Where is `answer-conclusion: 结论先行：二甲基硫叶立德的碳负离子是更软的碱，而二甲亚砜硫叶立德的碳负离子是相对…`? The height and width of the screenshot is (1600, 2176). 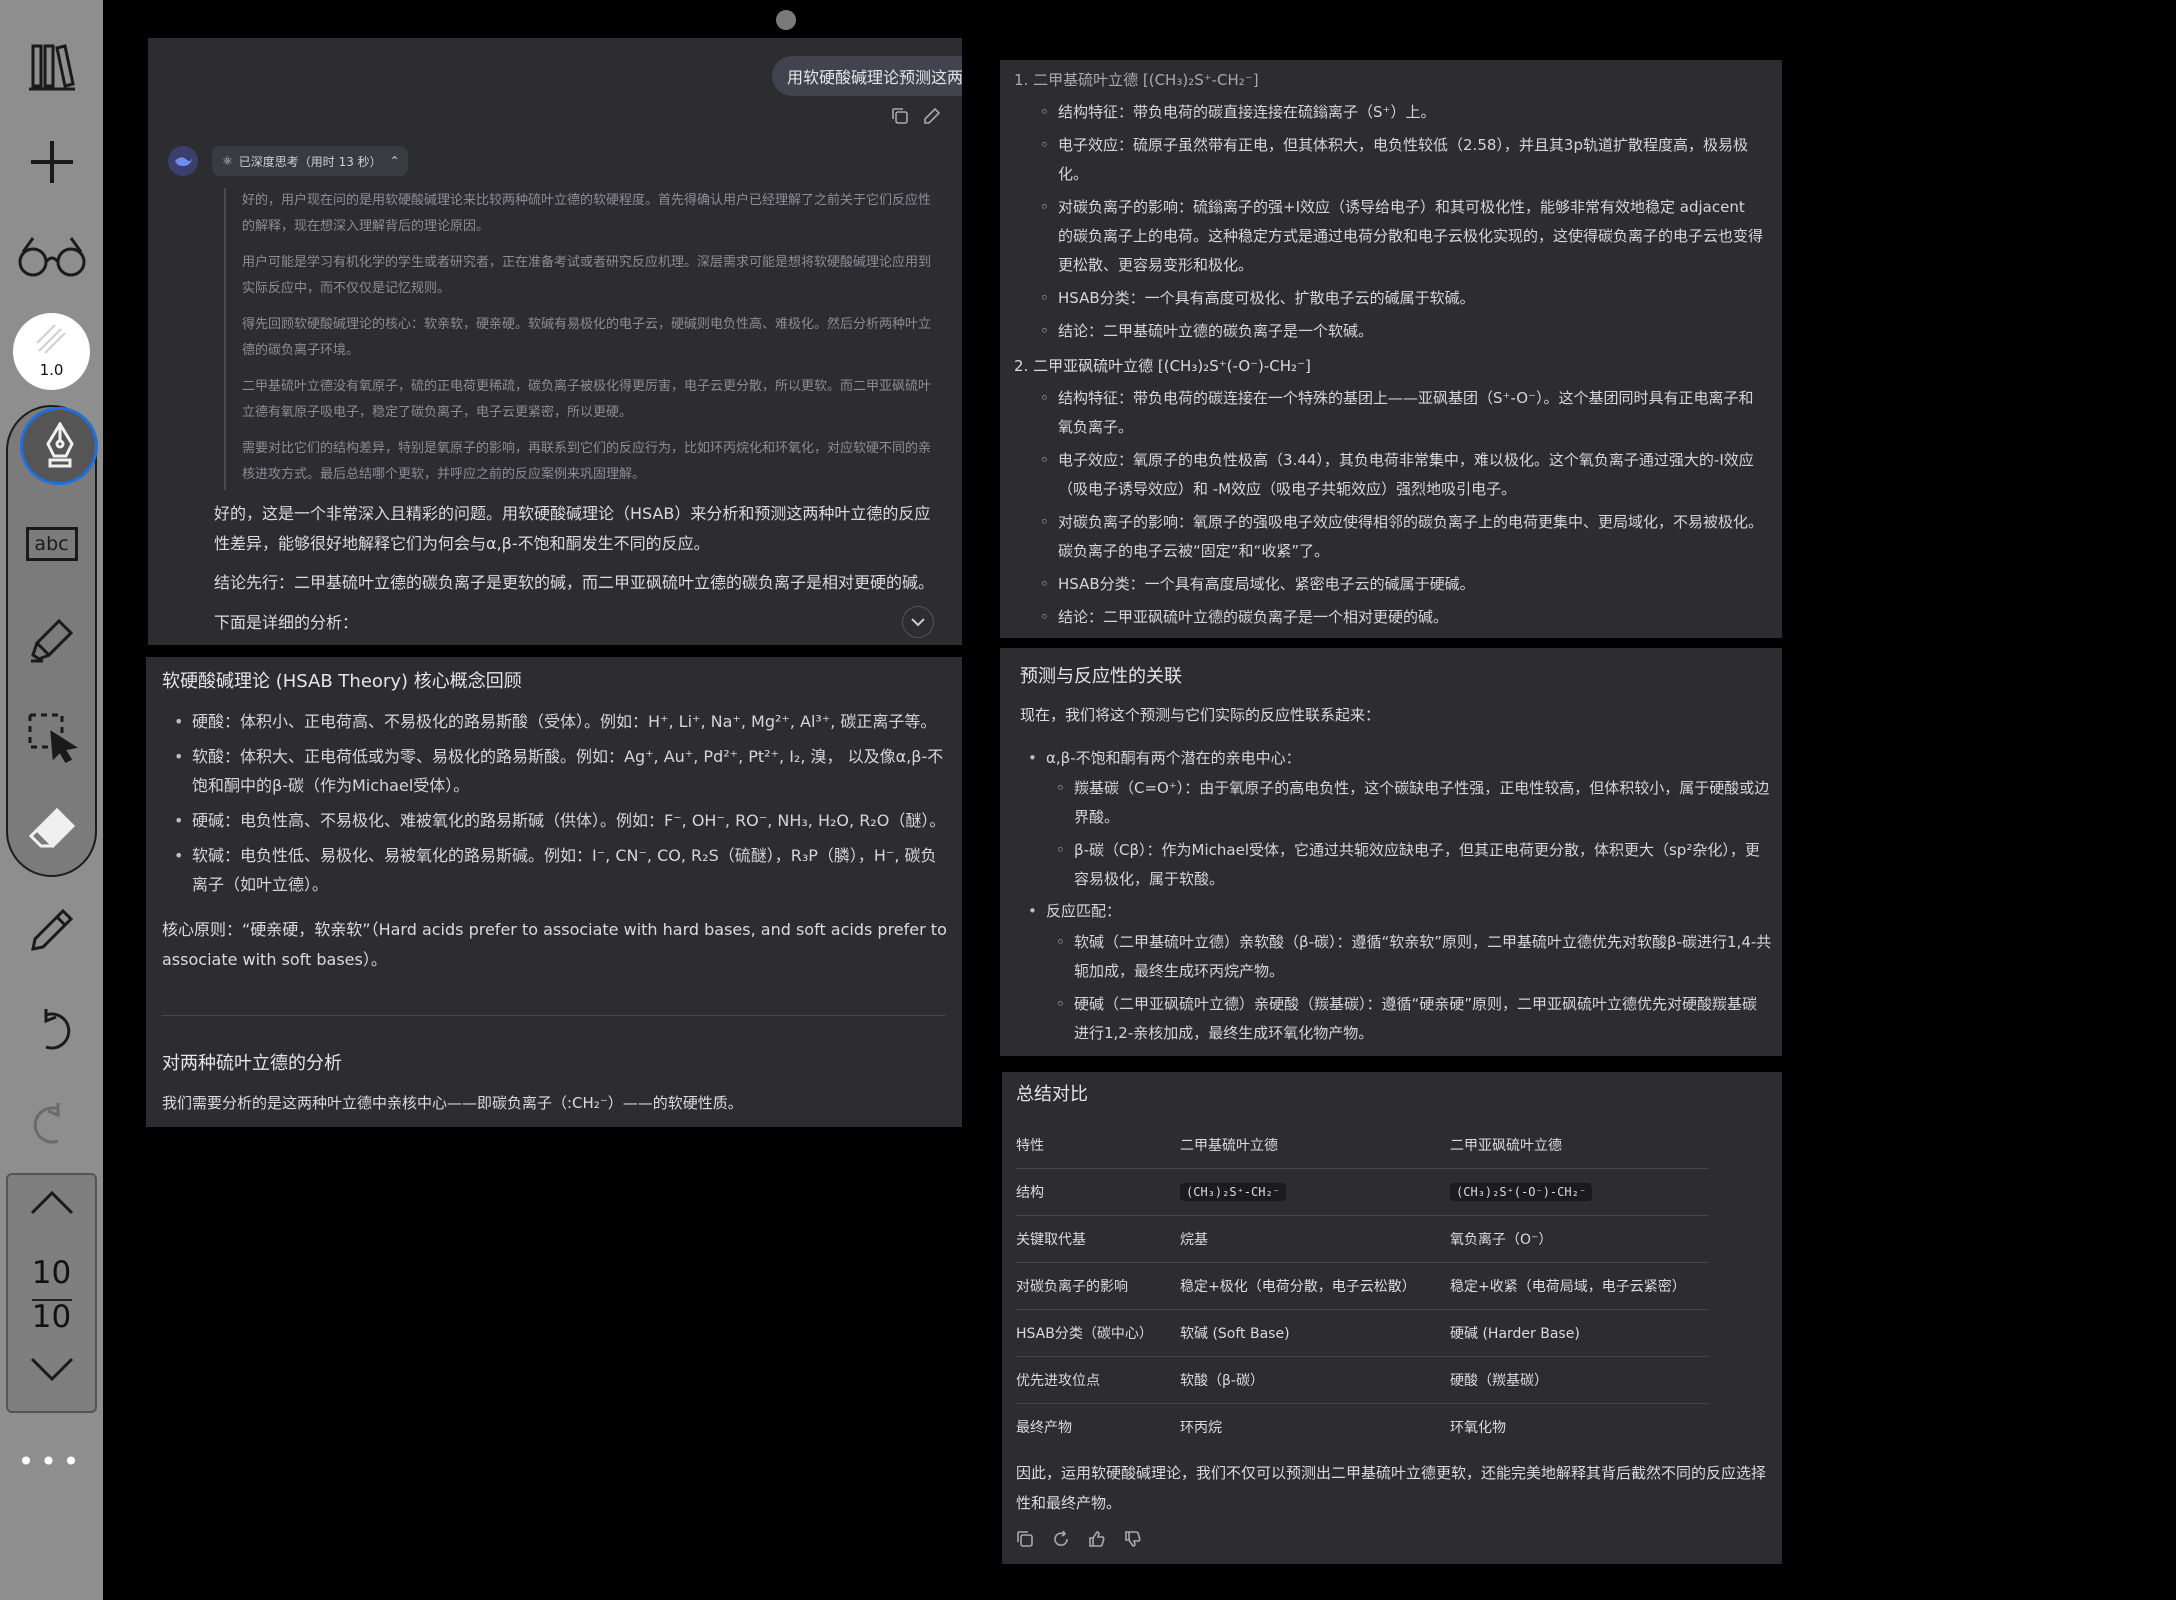 answer-conclusion: 结论先行：二甲基硫叶立德的碳负离子是更软的碱，而二甲亚砜硫叶立德的碳负离子是相对… is located at coordinates (574, 582).